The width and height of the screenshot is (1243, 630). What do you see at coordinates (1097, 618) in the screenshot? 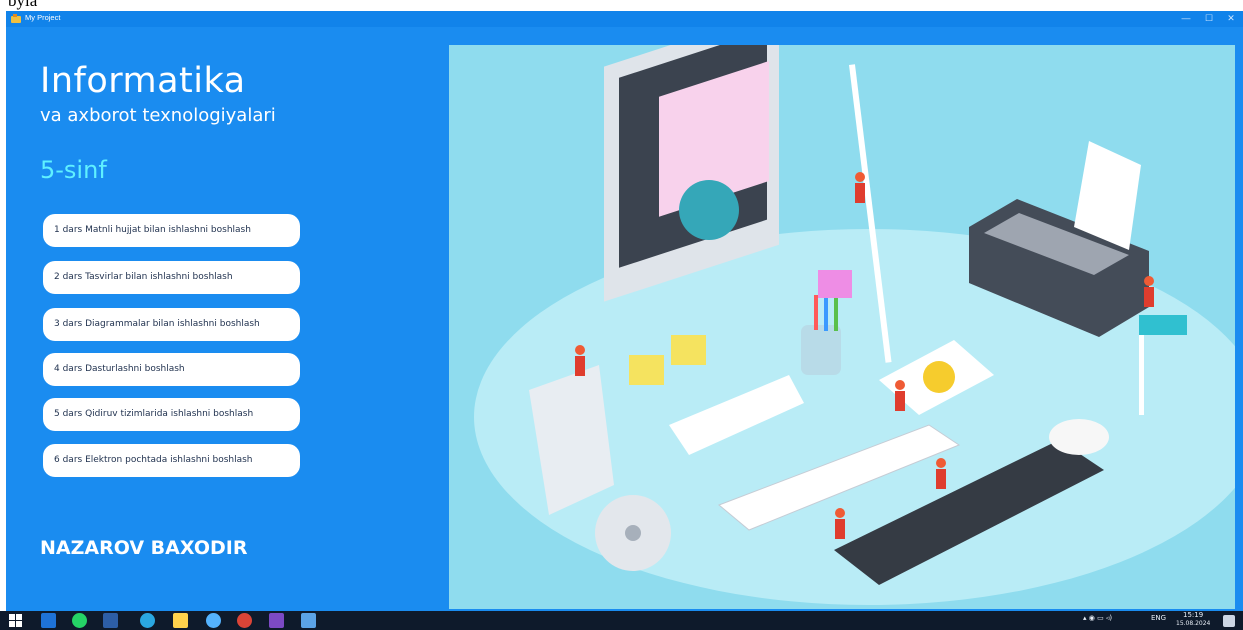
I see `tray-icons: ▴ ◉ ▭ ◃)` at bounding box center [1097, 618].